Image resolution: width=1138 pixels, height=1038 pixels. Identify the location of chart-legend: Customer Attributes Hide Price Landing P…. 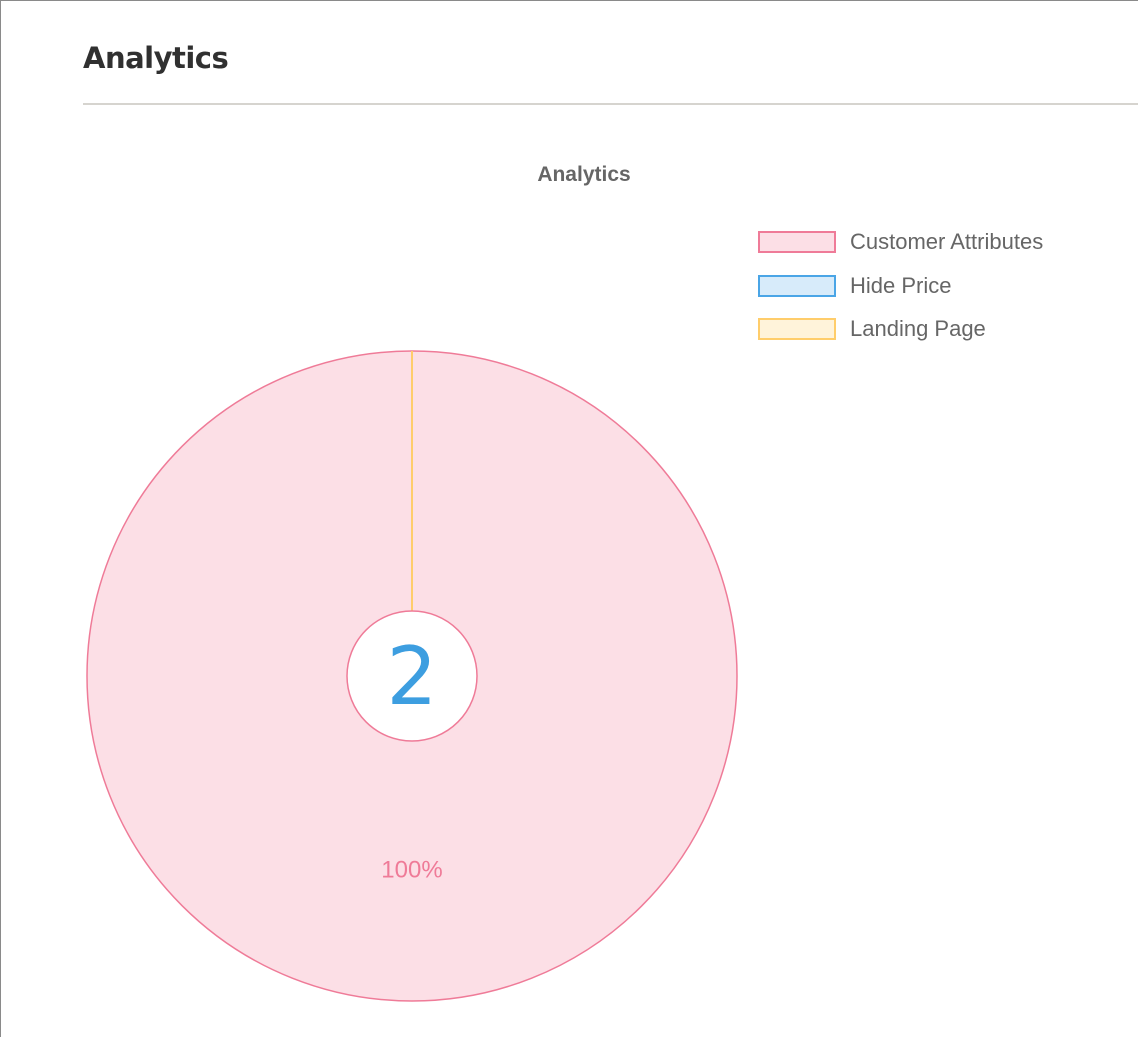
(900, 292).